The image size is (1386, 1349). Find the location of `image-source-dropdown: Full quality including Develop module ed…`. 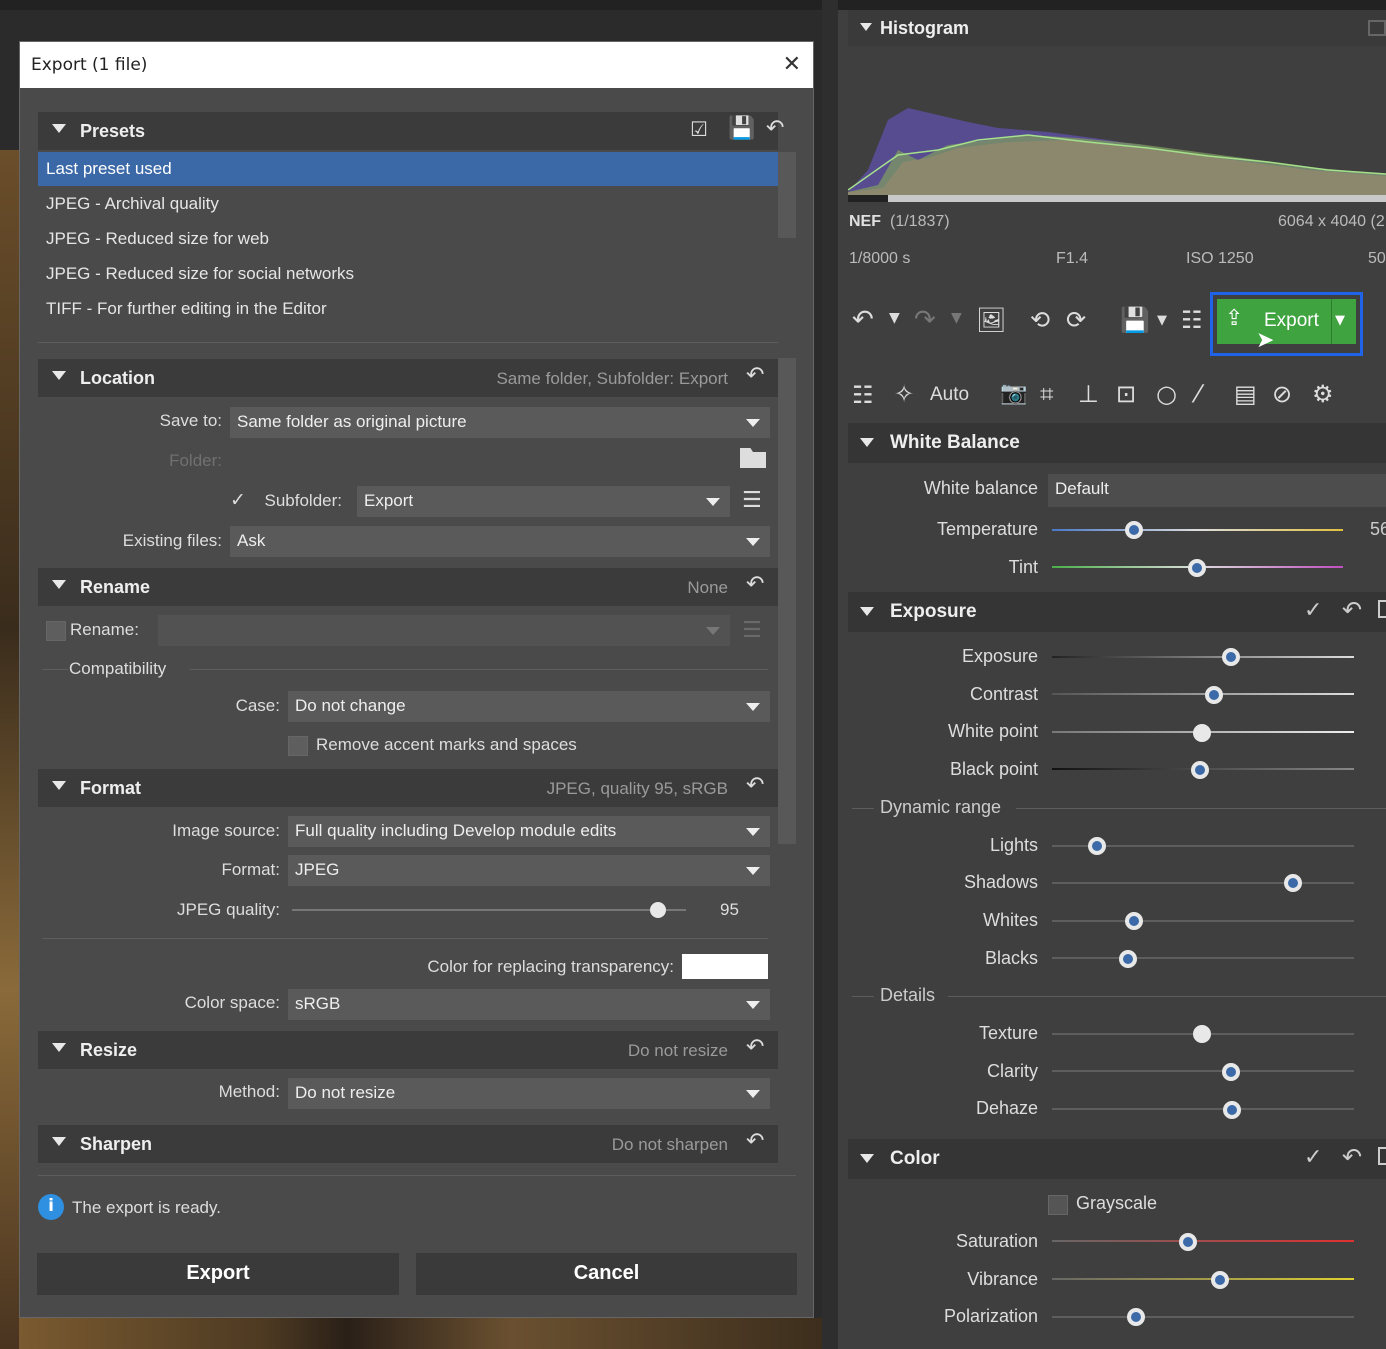

image-source-dropdown: Full quality including Develop module ed… is located at coordinates (529, 831).